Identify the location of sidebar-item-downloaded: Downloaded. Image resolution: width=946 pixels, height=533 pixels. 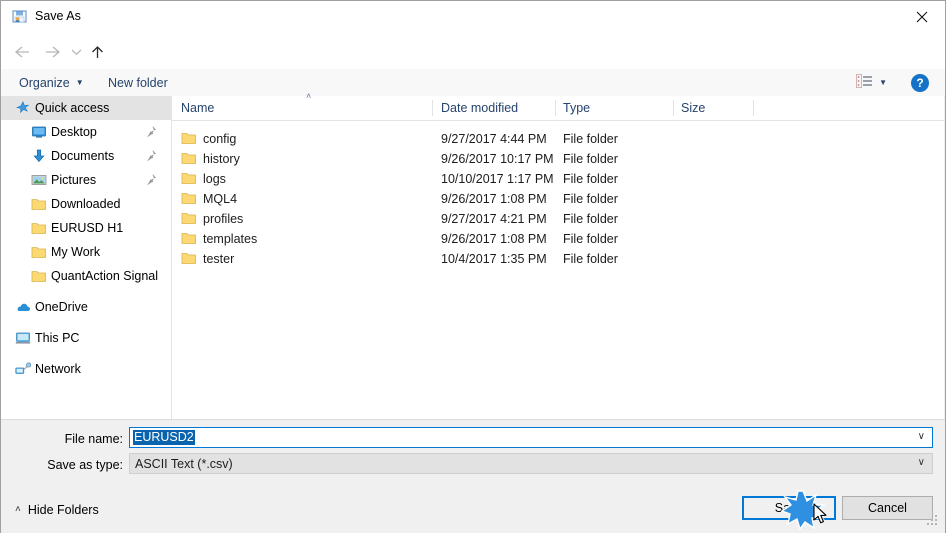
(86, 204).